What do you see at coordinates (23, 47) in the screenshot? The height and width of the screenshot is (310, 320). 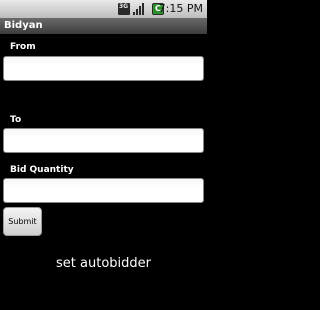 I see `from-label: From` at bounding box center [23, 47].